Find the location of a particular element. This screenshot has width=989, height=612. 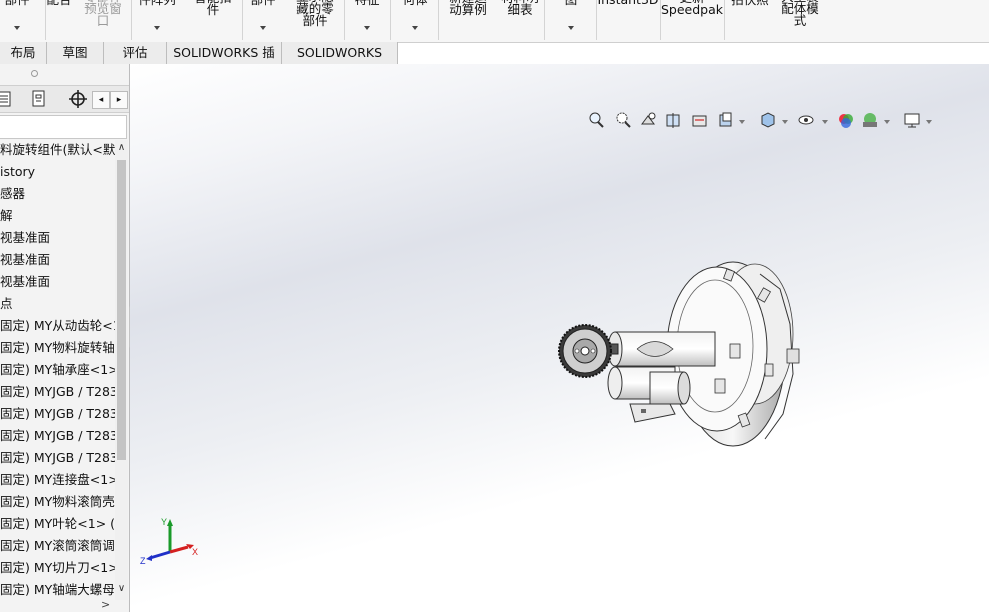

tree-filter-input is located at coordinates (63, 127).